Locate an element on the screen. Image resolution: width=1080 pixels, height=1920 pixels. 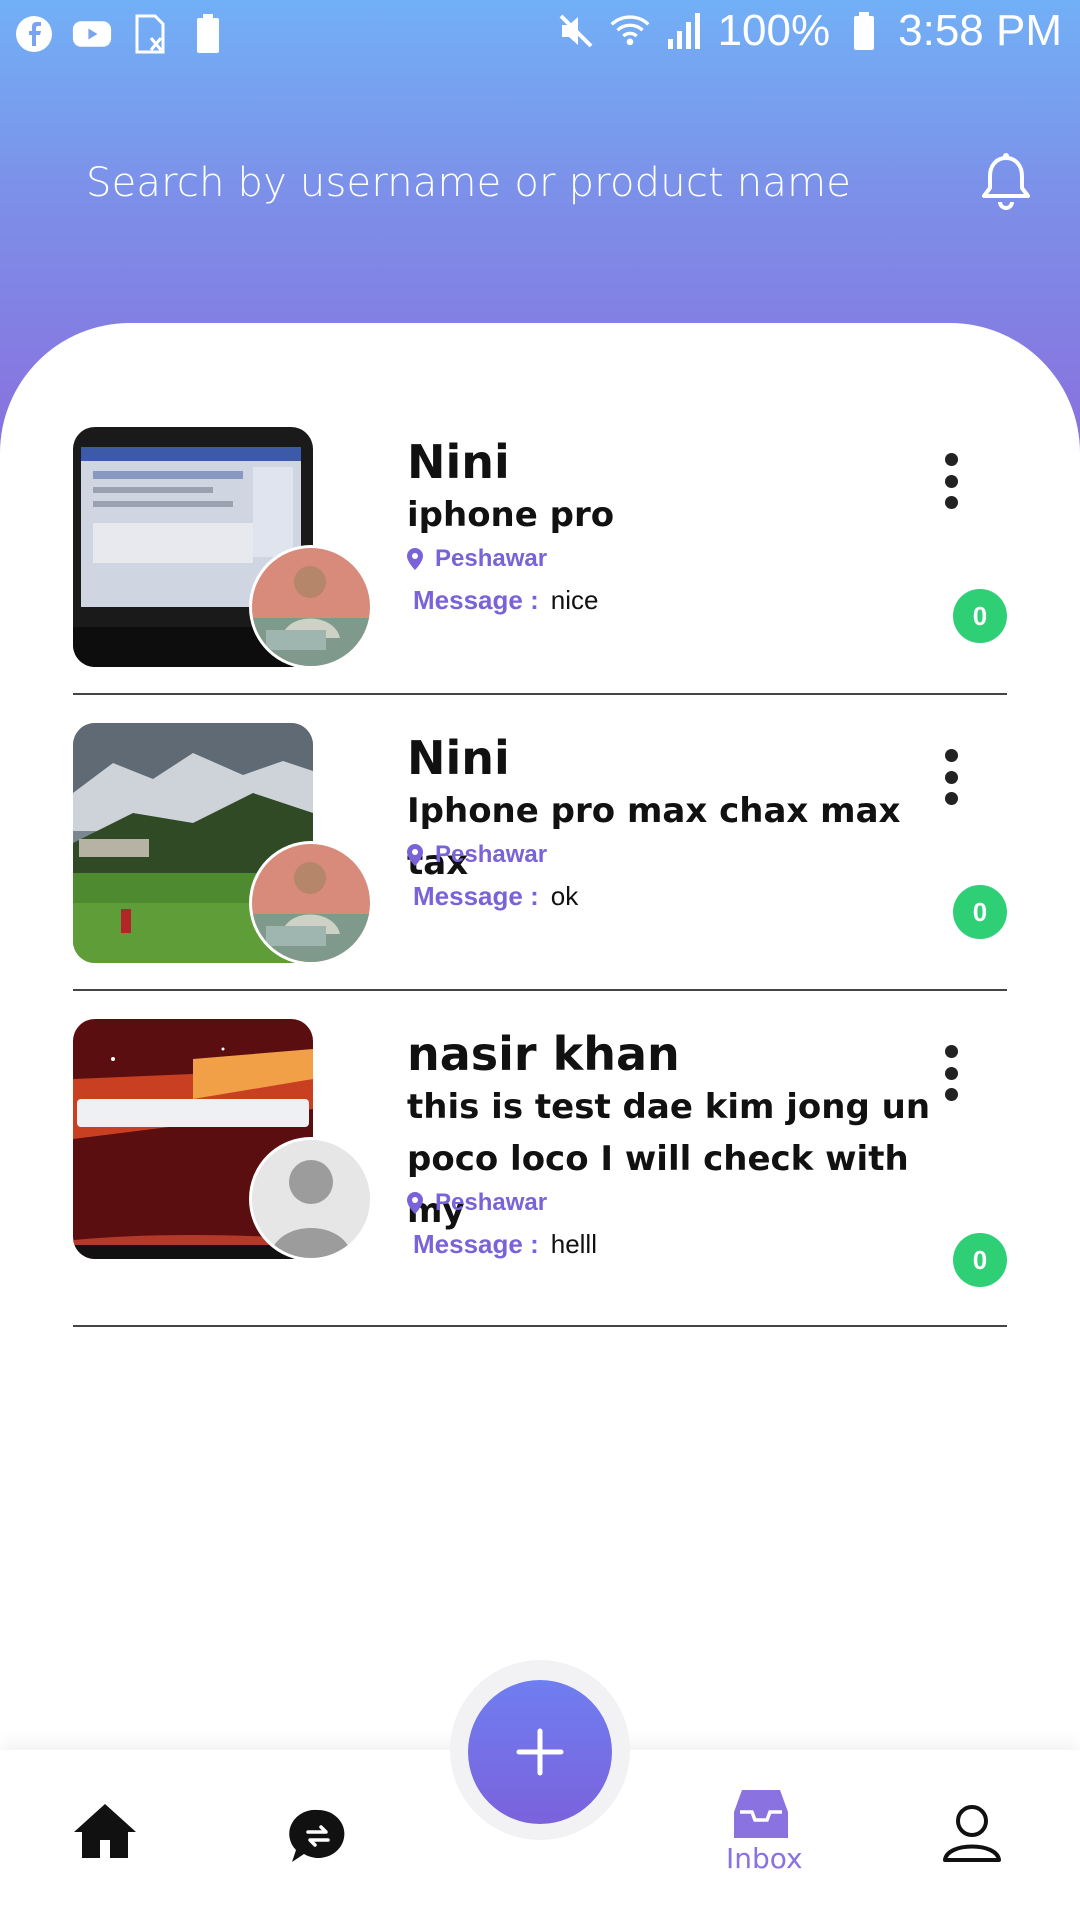
last-message: Message : ok is located at coordinates (495, 896).